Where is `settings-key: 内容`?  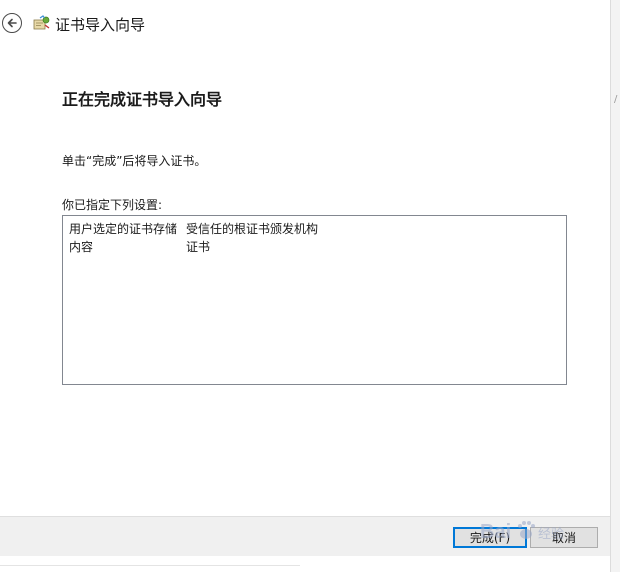
settings-key: 内容 is located at coordinates (81, 247).